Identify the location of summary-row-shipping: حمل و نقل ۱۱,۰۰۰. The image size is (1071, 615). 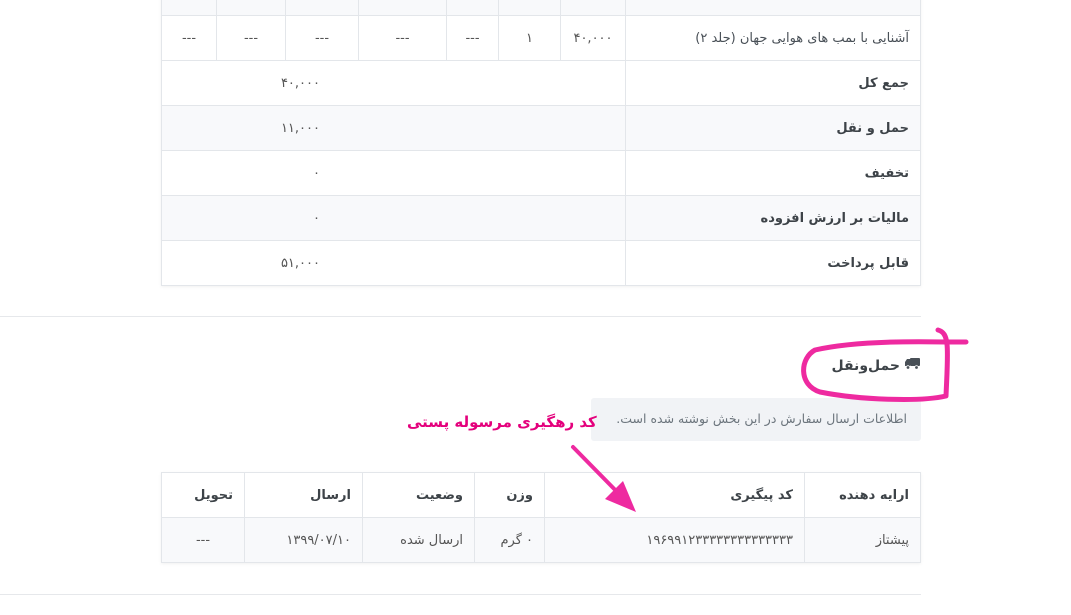
(541, 128).